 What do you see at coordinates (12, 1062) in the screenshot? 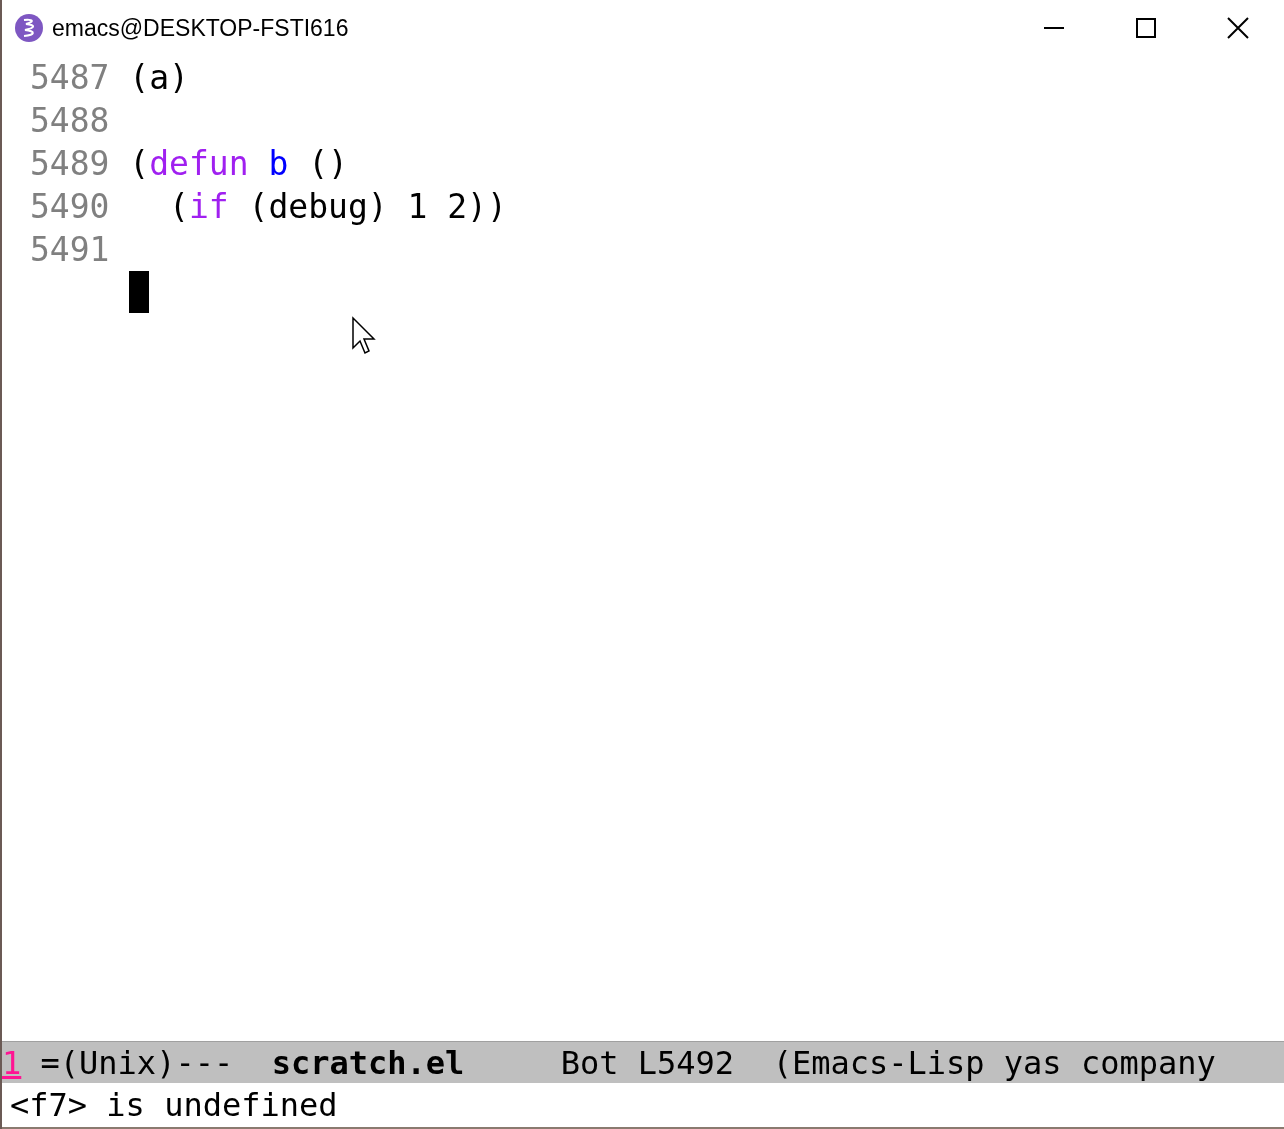
I see `mode-line-item: 1` at bounding box center [12, 1062].